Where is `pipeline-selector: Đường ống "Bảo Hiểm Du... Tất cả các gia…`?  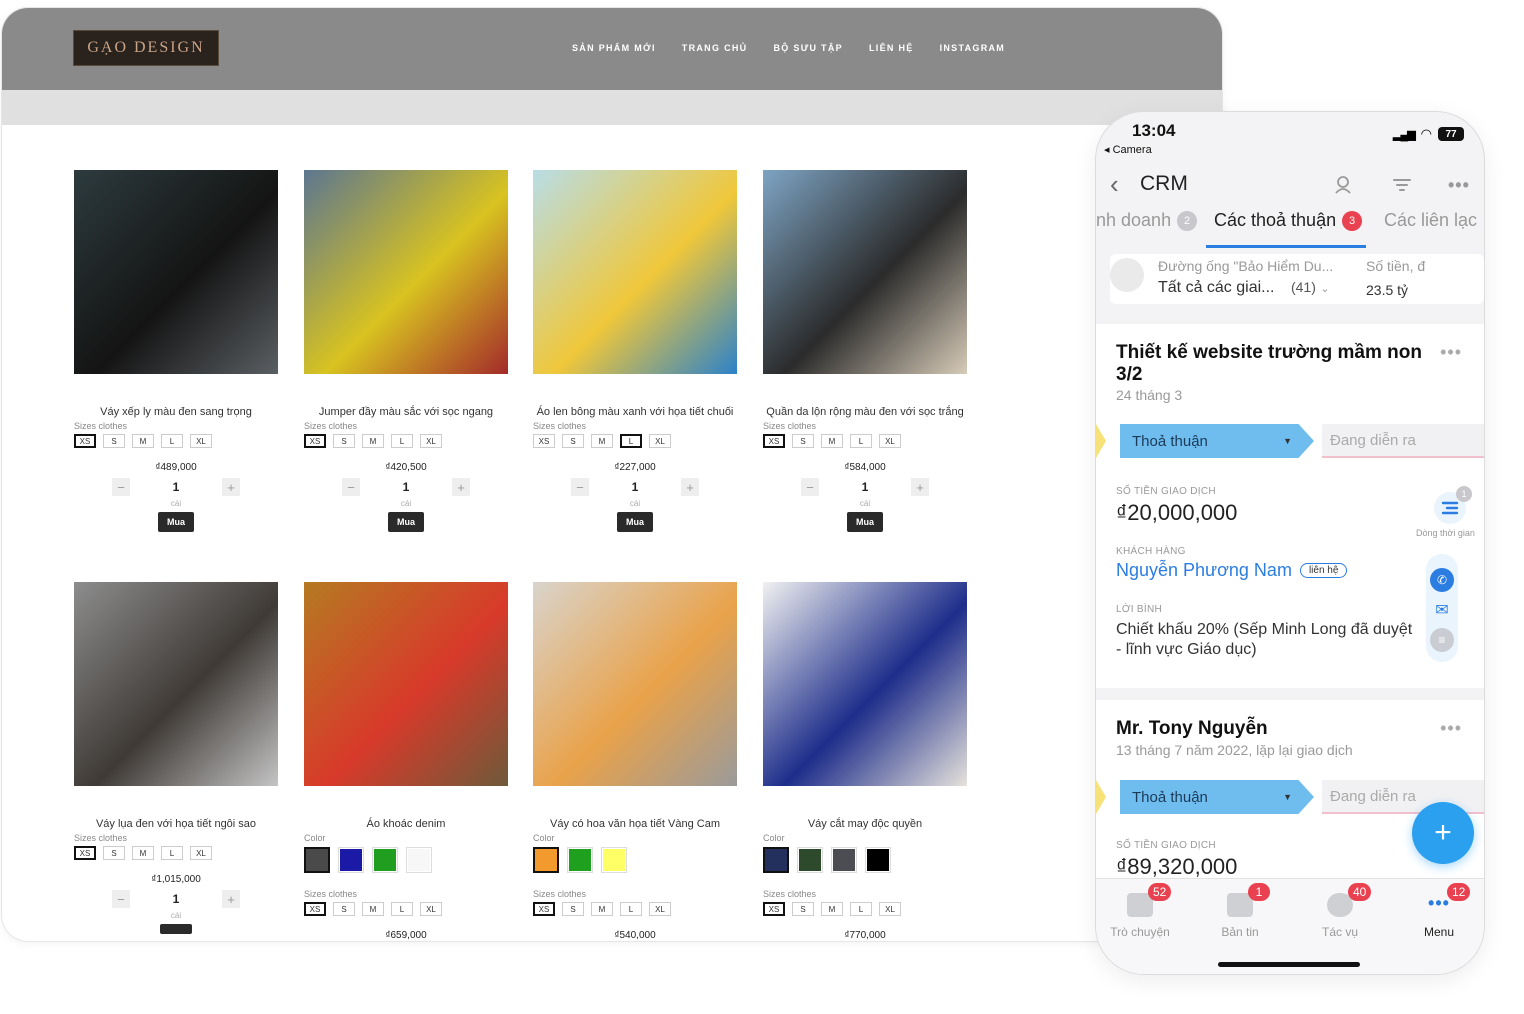 pipeline-selector: Đường ống "Bảo Hiểm Du... Tất cả các gia… is located at coordinates (1297, 279).